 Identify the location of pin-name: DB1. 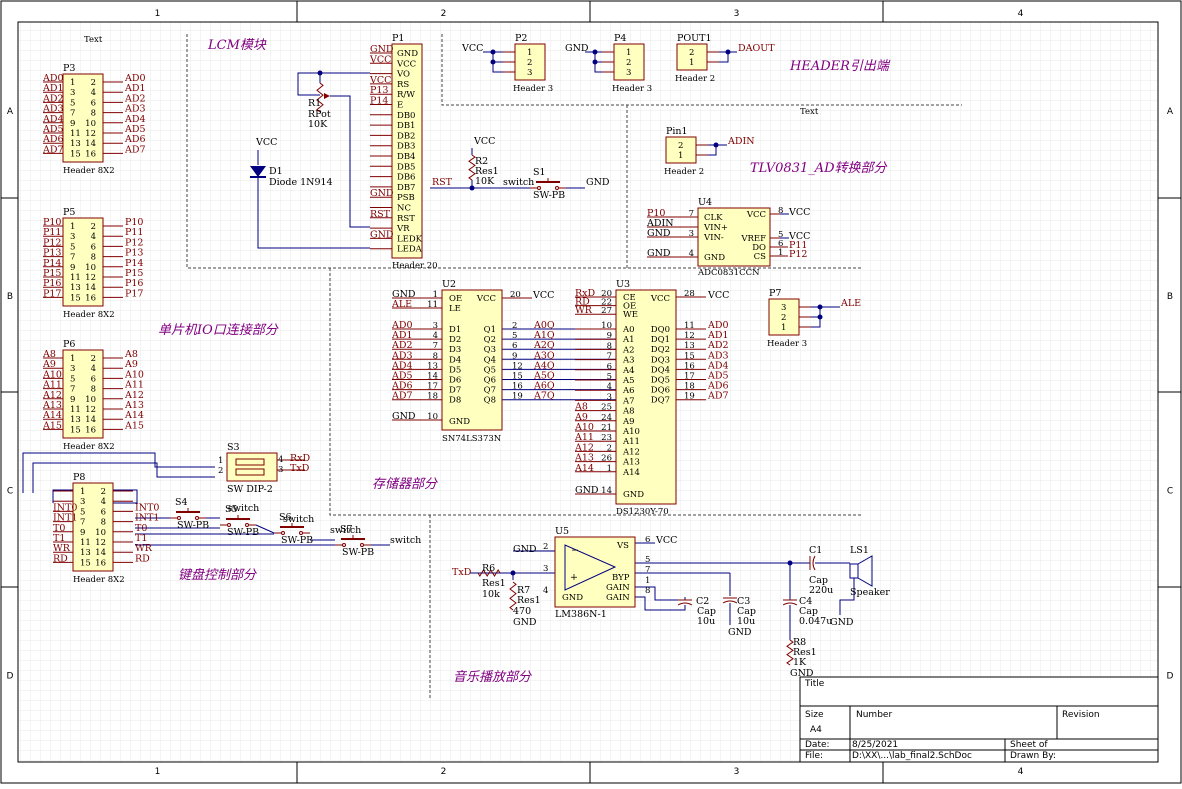
(406, 126).